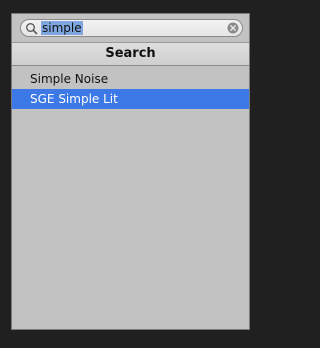 The image size is (320, 348). I want to click on search-input: simple, so click(62, 28).